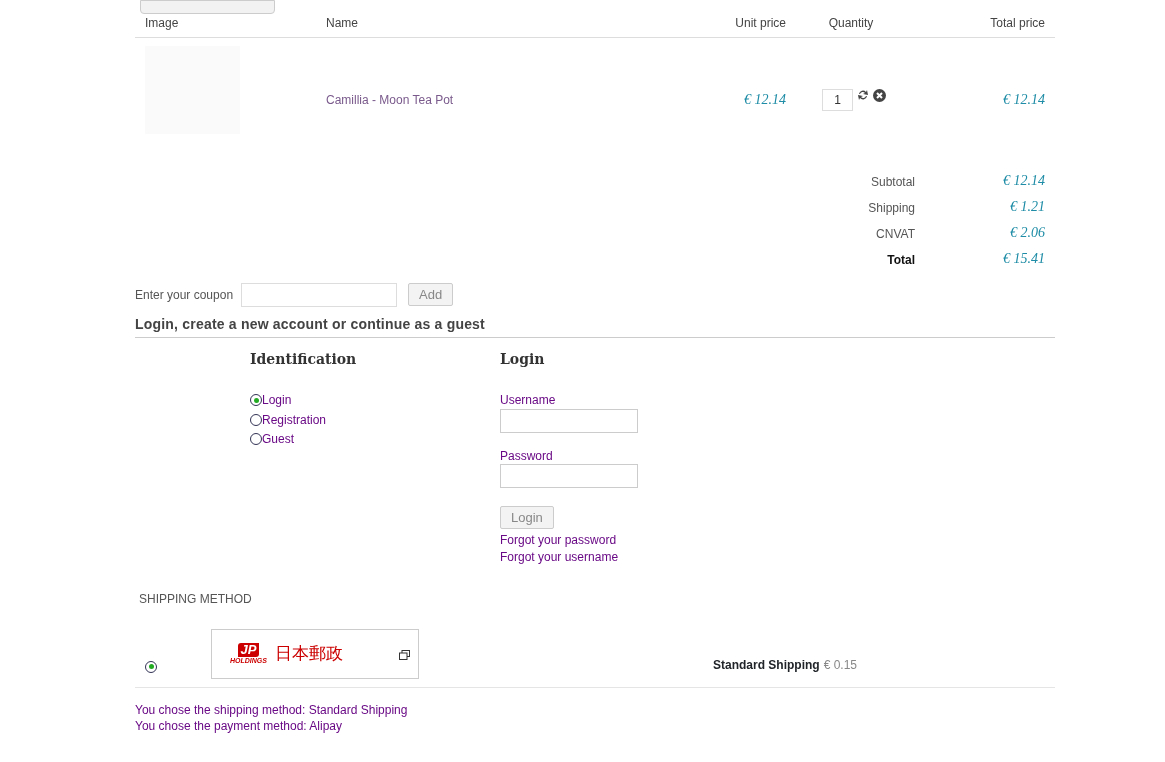  Describe the element at coordinates (184, 294) in the screenshot. I see `coupon-label: Enter your coupon` at that location.